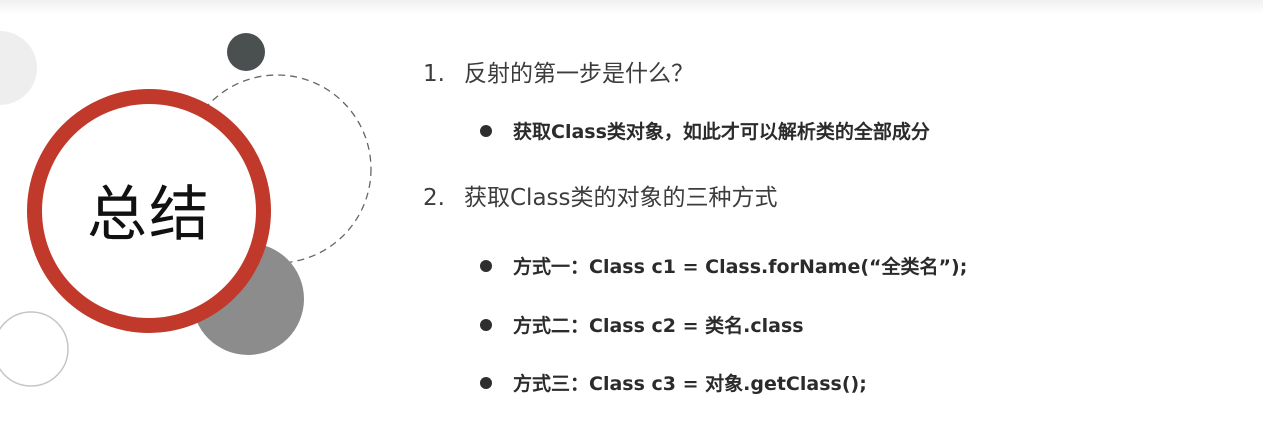  I want to click on dark-dot-circle, so click(246, 52).